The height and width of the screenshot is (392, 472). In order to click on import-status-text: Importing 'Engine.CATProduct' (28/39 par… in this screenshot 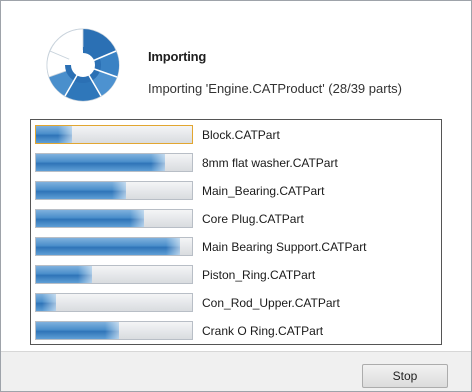, I will do `click(275, 88)`.